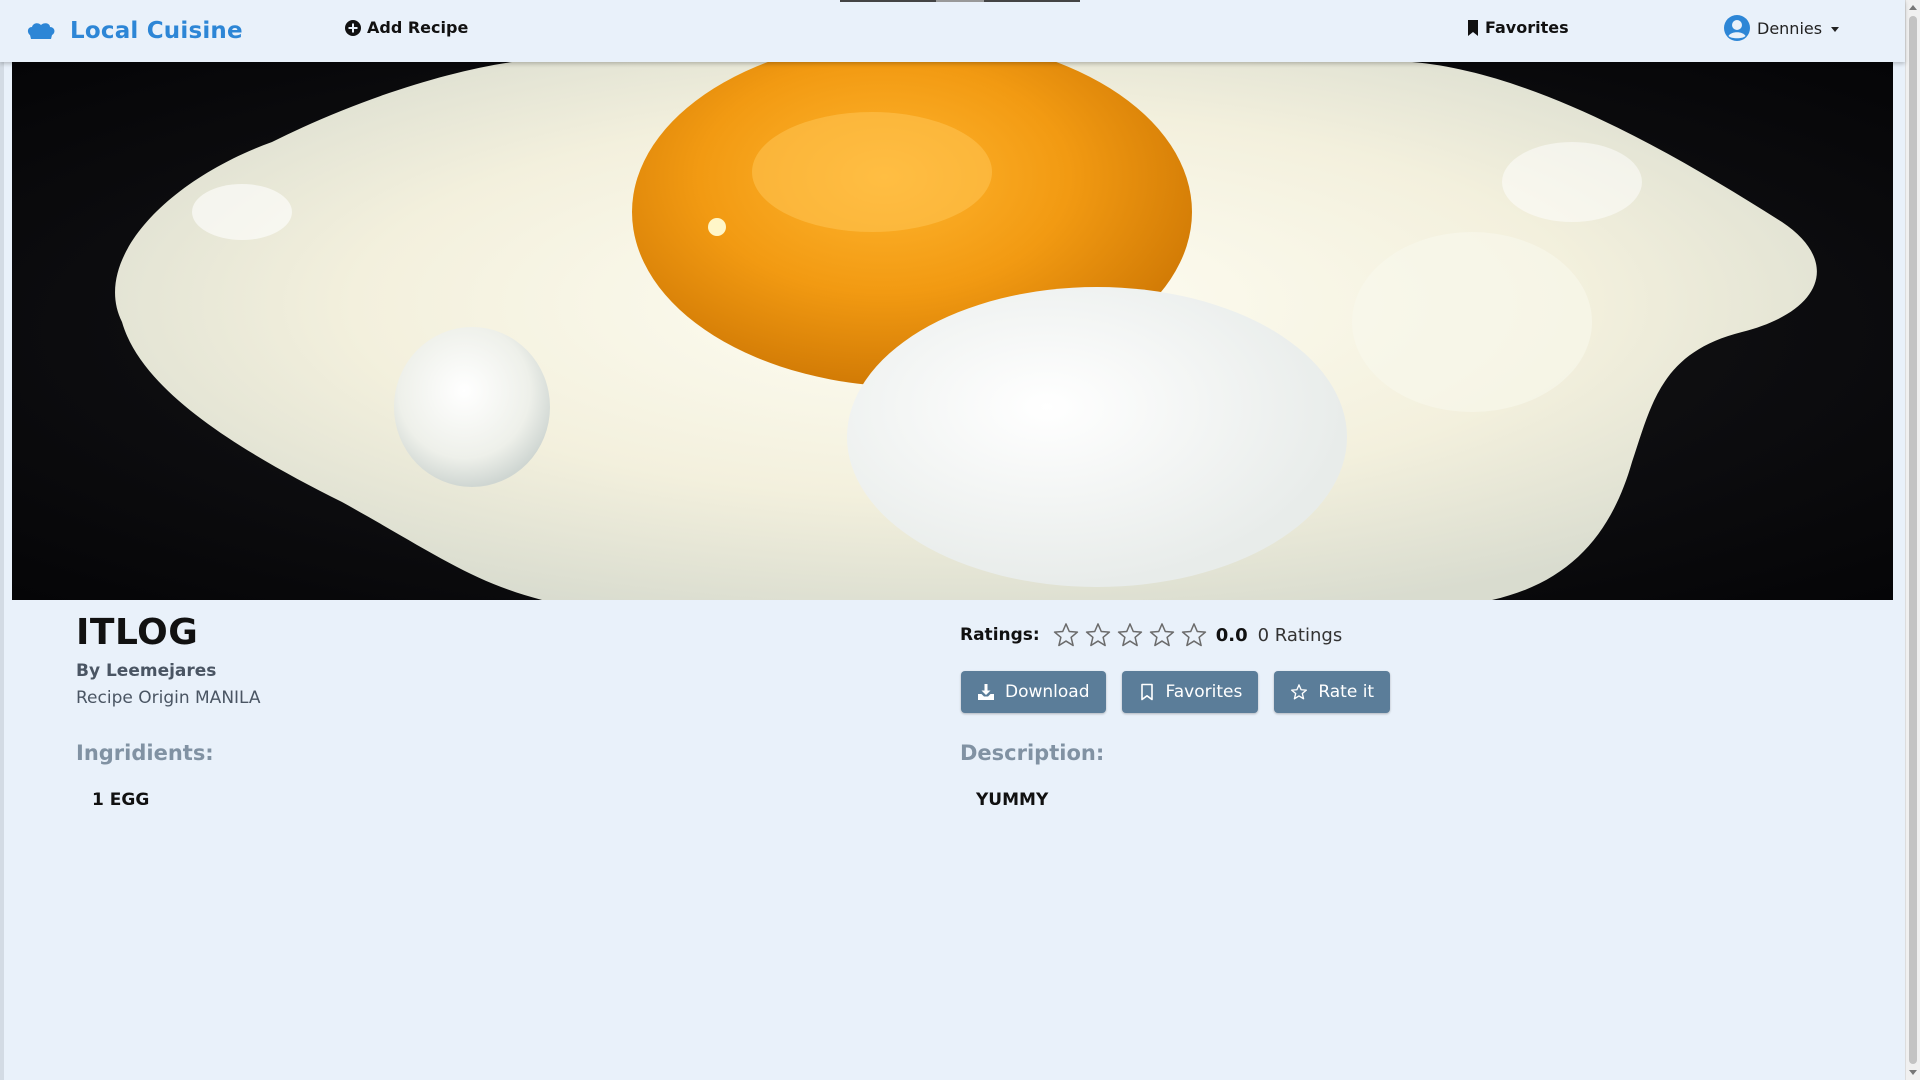  What do you see at coordinates (1000, 635) in the screenshot?
I see `ratings-label: Ratings:` at bounding box center [1000, 635].